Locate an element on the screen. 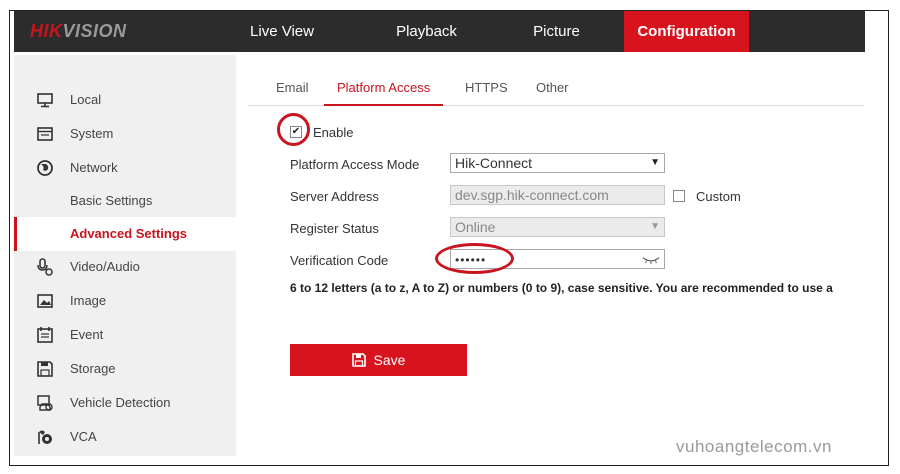 Image resolution: width=900 pixels, height=474 pixels. tab-https: HTTPS is located at coordinates (486, 92).